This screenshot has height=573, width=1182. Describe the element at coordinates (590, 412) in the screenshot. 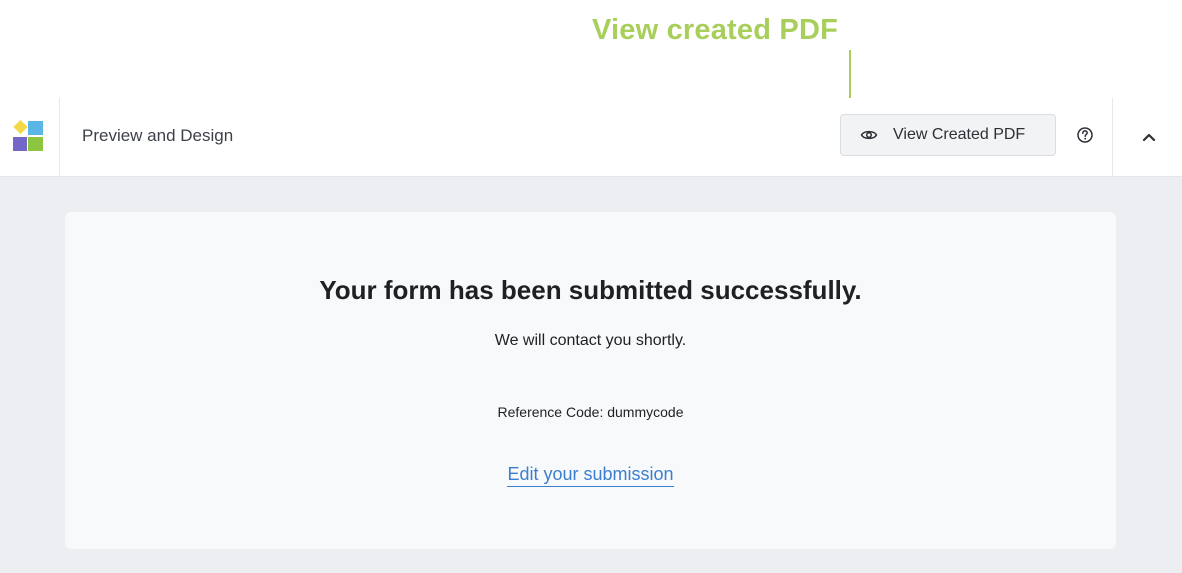

I see `reference-code: Reference Code: dummycode` at that location.